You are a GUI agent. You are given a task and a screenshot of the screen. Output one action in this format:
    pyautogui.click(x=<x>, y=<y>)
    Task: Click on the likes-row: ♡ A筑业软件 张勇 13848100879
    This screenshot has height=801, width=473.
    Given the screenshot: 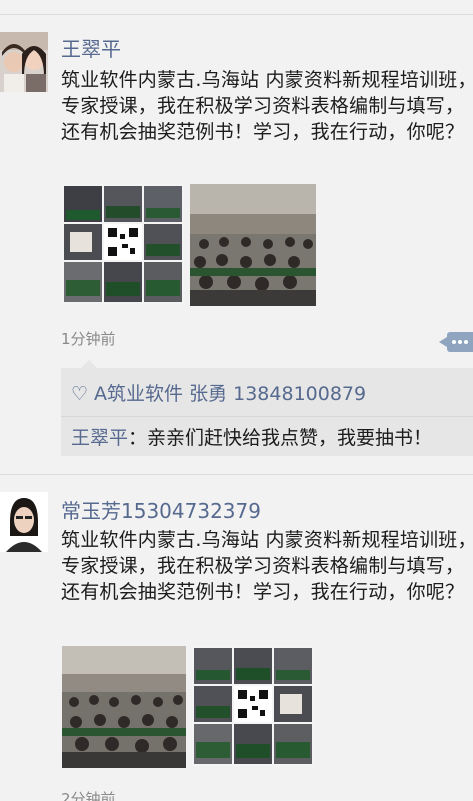 What is the action you would take?
    pyautogui.click(x=218, y=392)
    